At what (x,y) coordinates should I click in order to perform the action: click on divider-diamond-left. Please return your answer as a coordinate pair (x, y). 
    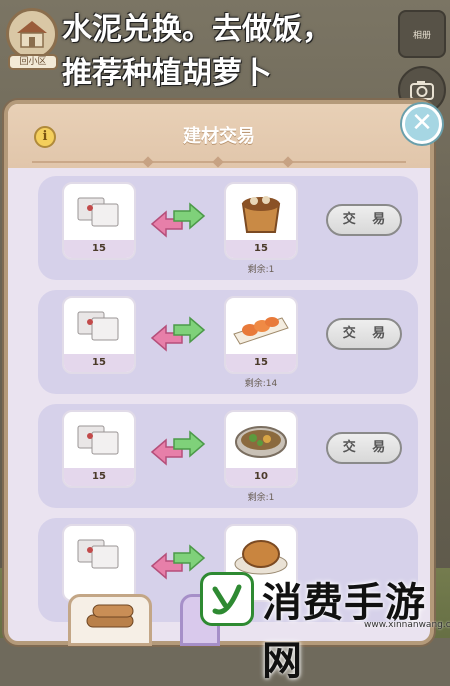
    Looking at the image, I should click on (148, 162).